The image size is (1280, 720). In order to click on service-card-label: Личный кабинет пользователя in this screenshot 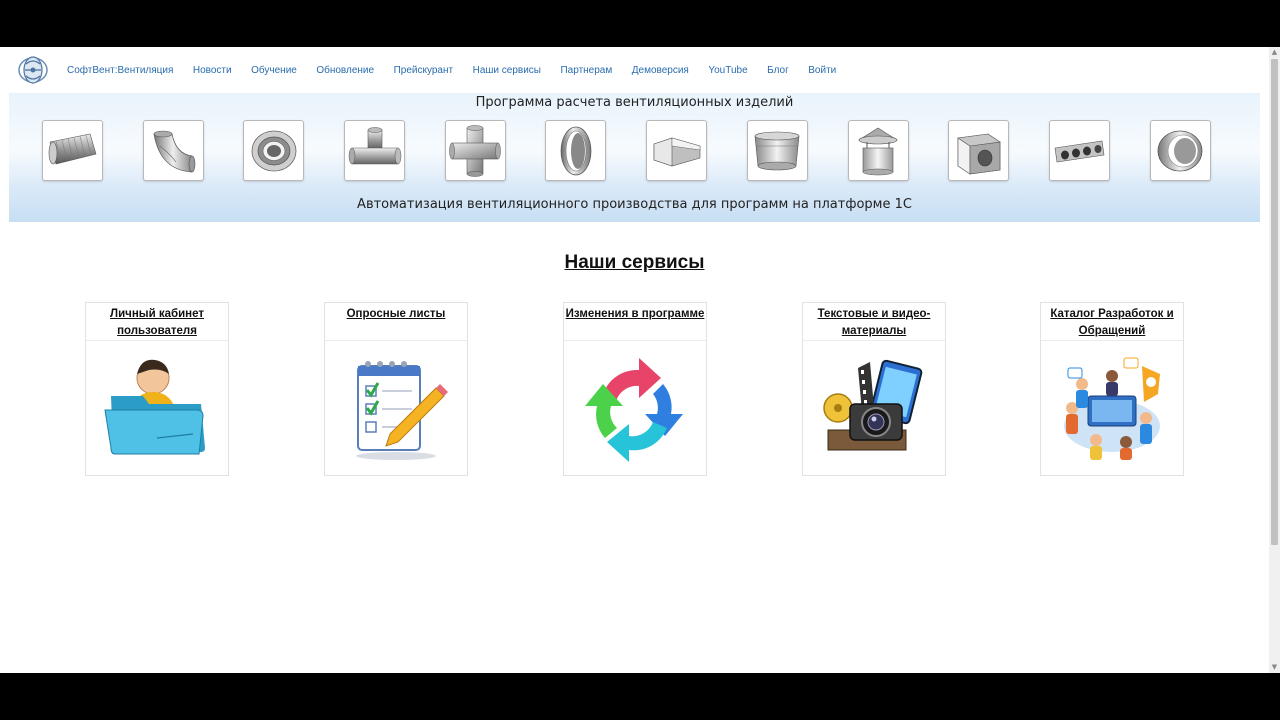, I will do `click(157, 323)`.